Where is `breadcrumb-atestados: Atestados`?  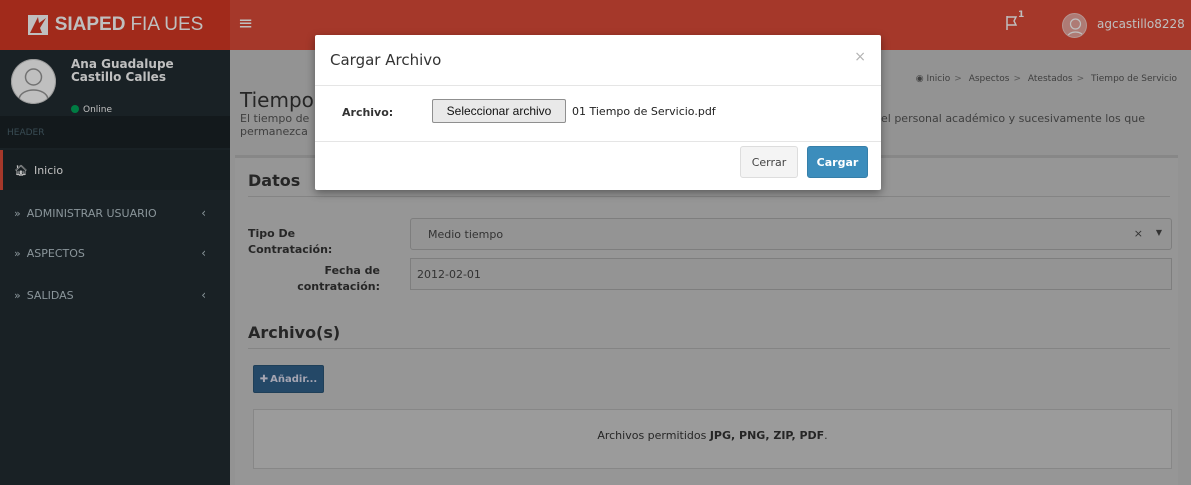 breadcrumb-atestados: Atestados is located at coordinates (1050, 79).